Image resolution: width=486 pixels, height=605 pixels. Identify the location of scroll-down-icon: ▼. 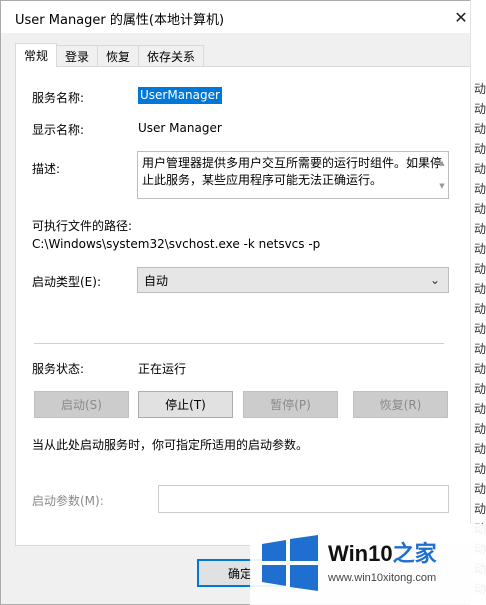
(442, 186).